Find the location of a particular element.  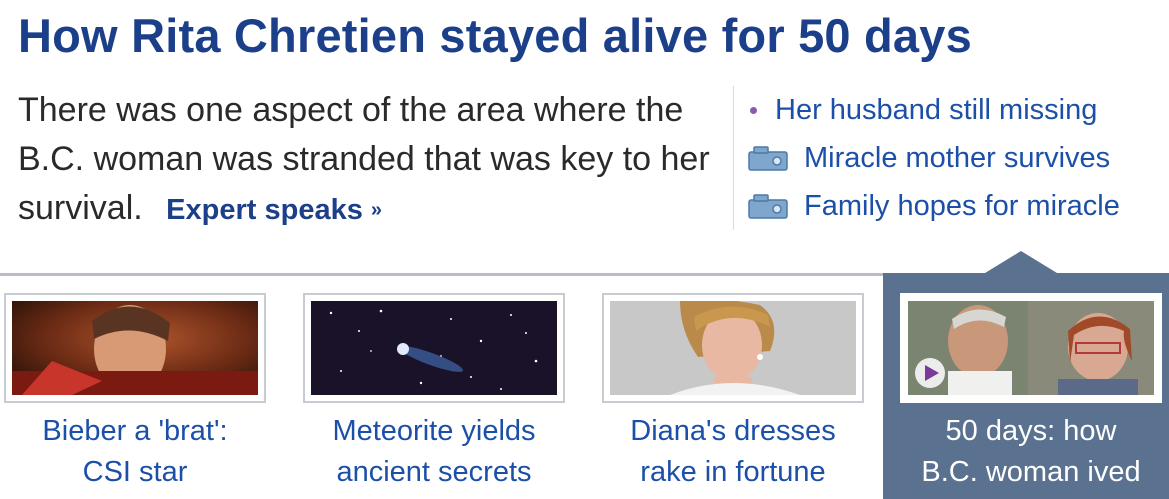

carousel-tile-50-days: 50 days: how B.C. woman ived is located at coordinates (1031, 393).